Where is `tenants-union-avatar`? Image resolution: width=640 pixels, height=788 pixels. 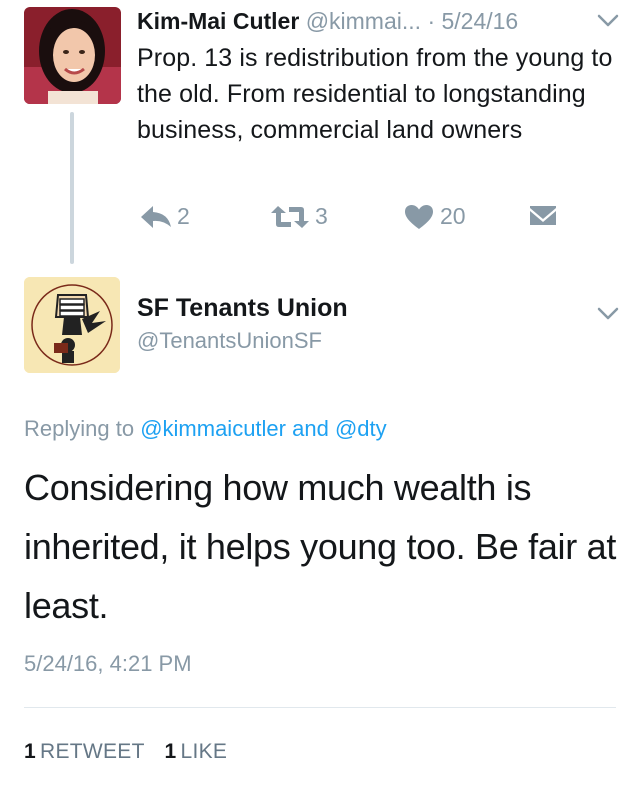
tenants-union-avatar is located at coordinates (72, 325).